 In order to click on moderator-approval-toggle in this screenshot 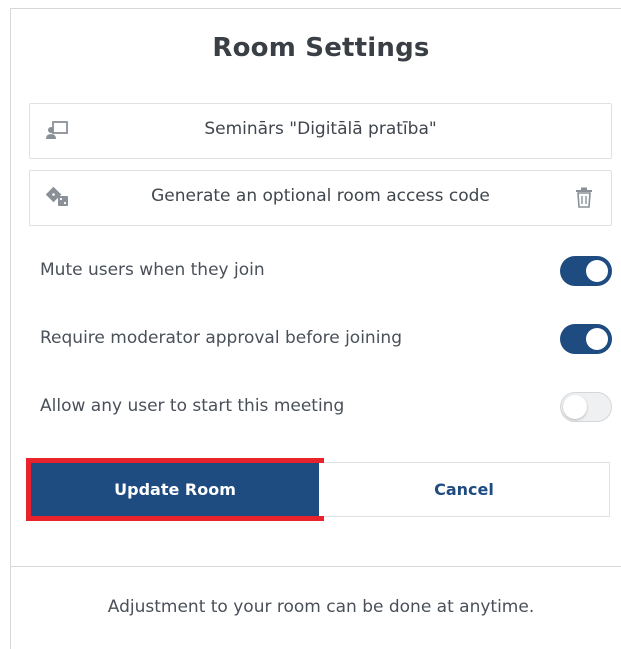, I will do `click(586, 339)`.